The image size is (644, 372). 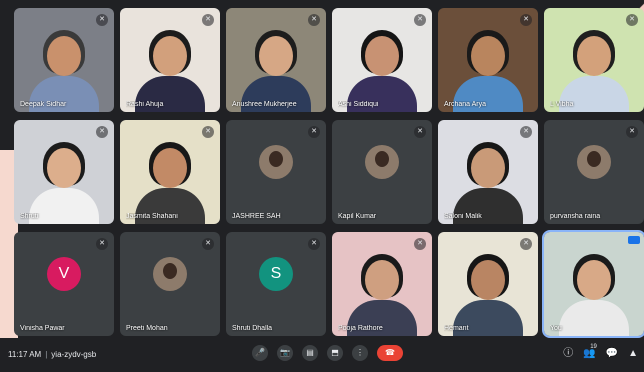 I want to click on participant-name: purvansha raina, so click(x=575, y=216).